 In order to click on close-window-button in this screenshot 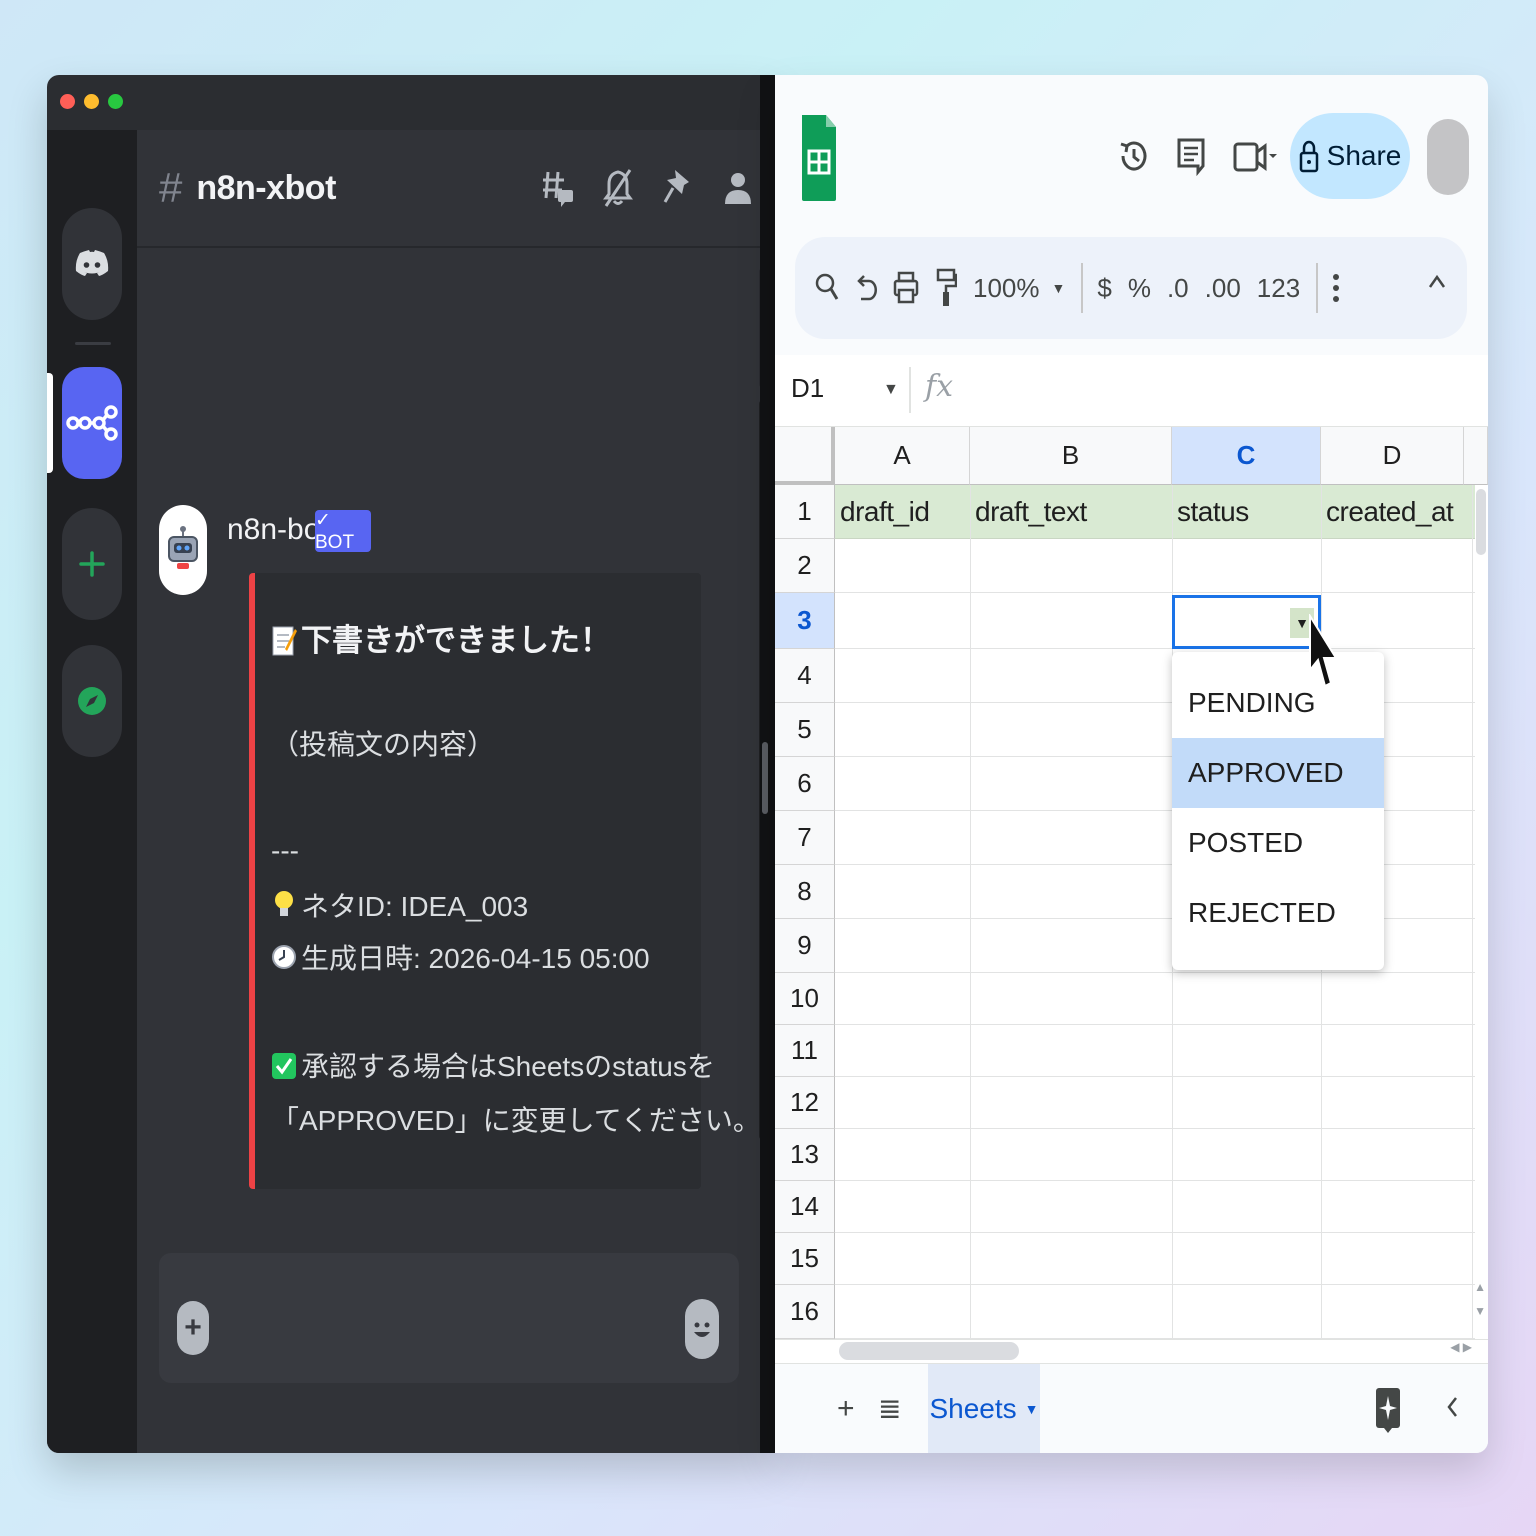, I will do `click(67, 101)`.